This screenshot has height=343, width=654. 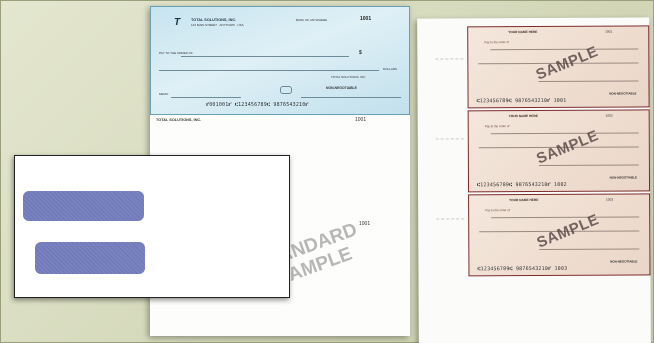 What do you see at coordinates (164, 94) in the screenshot?
I see `memo-label: MEMO` at bounding box center [164, 94].